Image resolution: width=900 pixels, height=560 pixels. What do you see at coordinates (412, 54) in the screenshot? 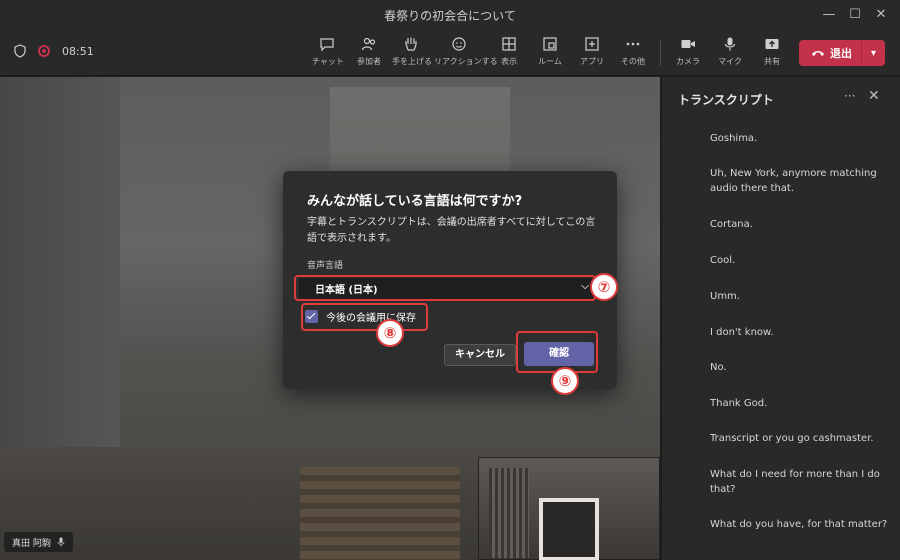
I see `raise-hand-button: 手を上げる` at bounding box center [412, 54].